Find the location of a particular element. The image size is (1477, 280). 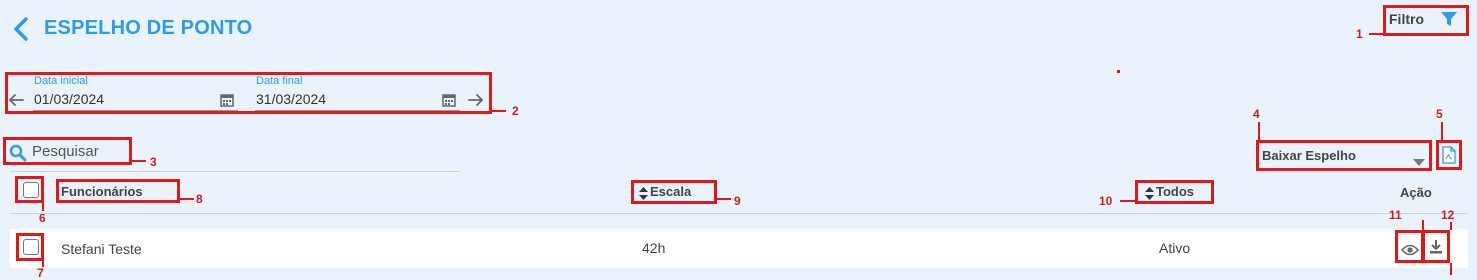

page-title: ESPELHO DE PONTO is located at coordinates (148, 28).